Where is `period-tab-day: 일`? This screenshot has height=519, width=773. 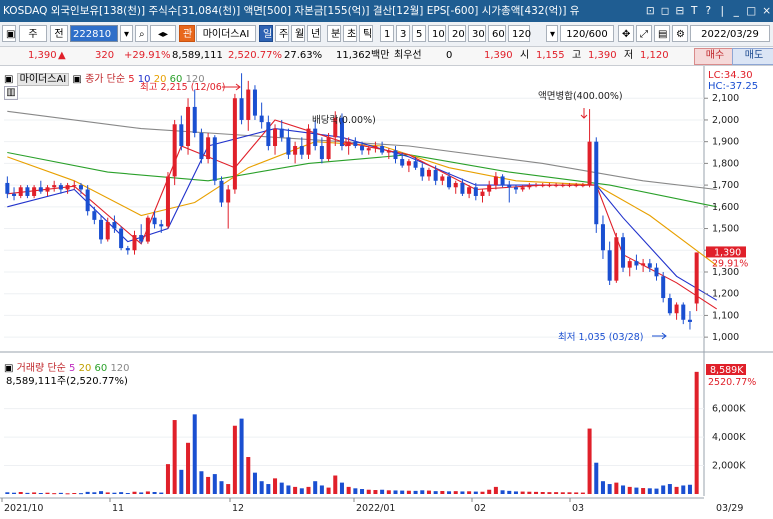 period-tab-day: 일 is located at coordinates (266, 33).